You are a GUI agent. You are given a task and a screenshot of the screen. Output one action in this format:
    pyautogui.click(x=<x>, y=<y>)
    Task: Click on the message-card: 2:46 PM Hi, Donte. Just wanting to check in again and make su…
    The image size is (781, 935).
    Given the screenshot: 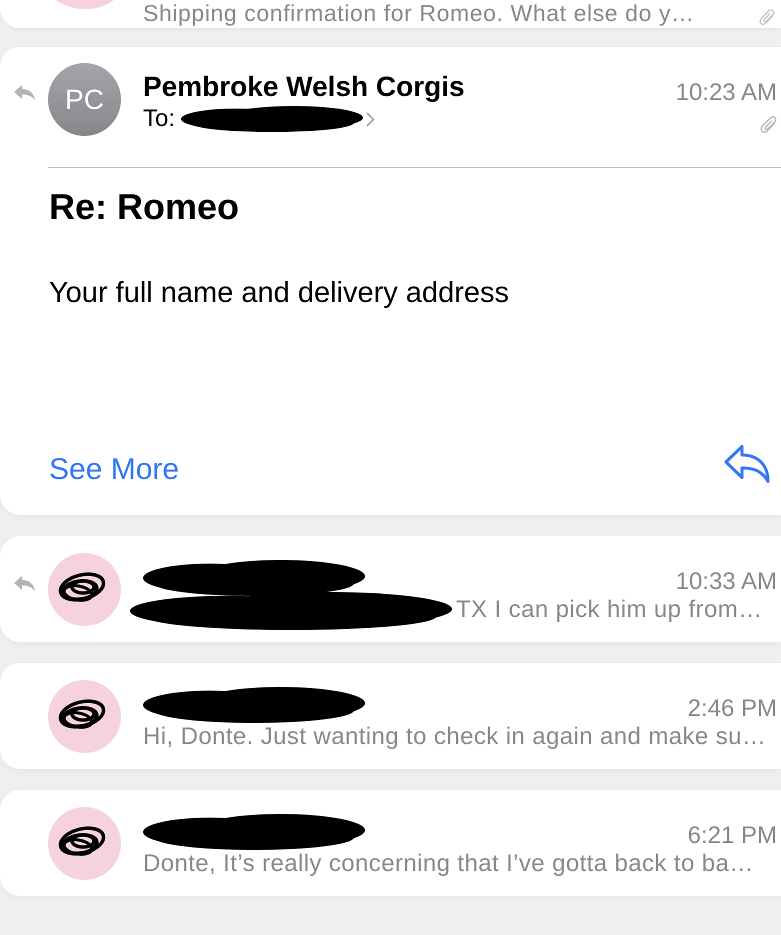 What is the action you would take?
    pyautogui.click(x=390, y=716)
    